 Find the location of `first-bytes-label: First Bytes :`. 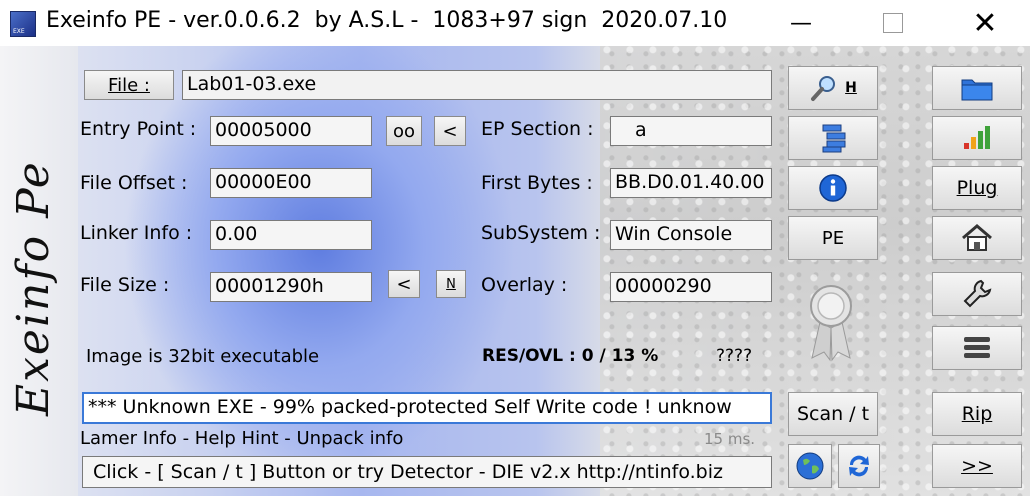

first-bytes-label: First Bytes : is located at coordinates (537, 183).